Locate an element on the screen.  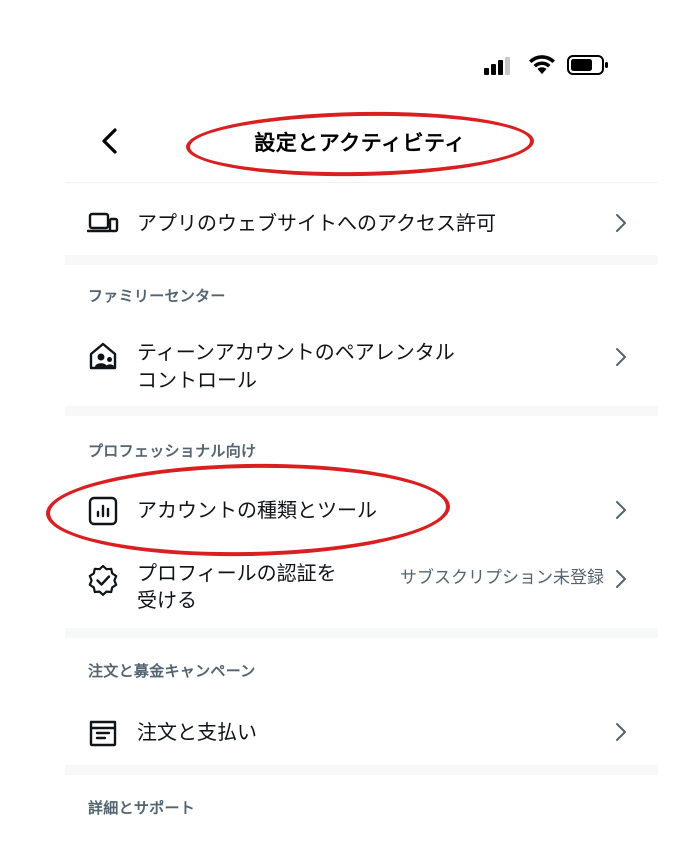
teen-parental-control-label-line2: コントロール is located at coordinates (197, 380).